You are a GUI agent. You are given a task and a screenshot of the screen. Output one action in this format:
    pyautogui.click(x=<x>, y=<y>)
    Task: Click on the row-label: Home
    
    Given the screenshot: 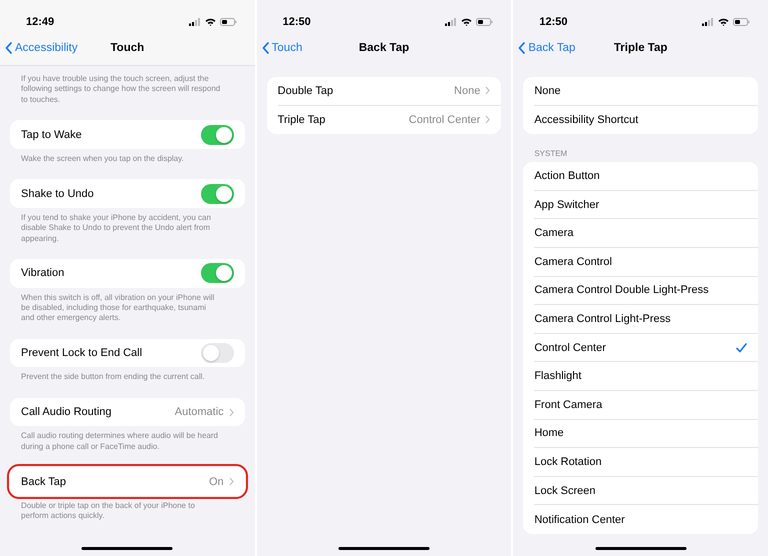 What is the action you would take?
    pyautogui.click(x=549, y=433)
    